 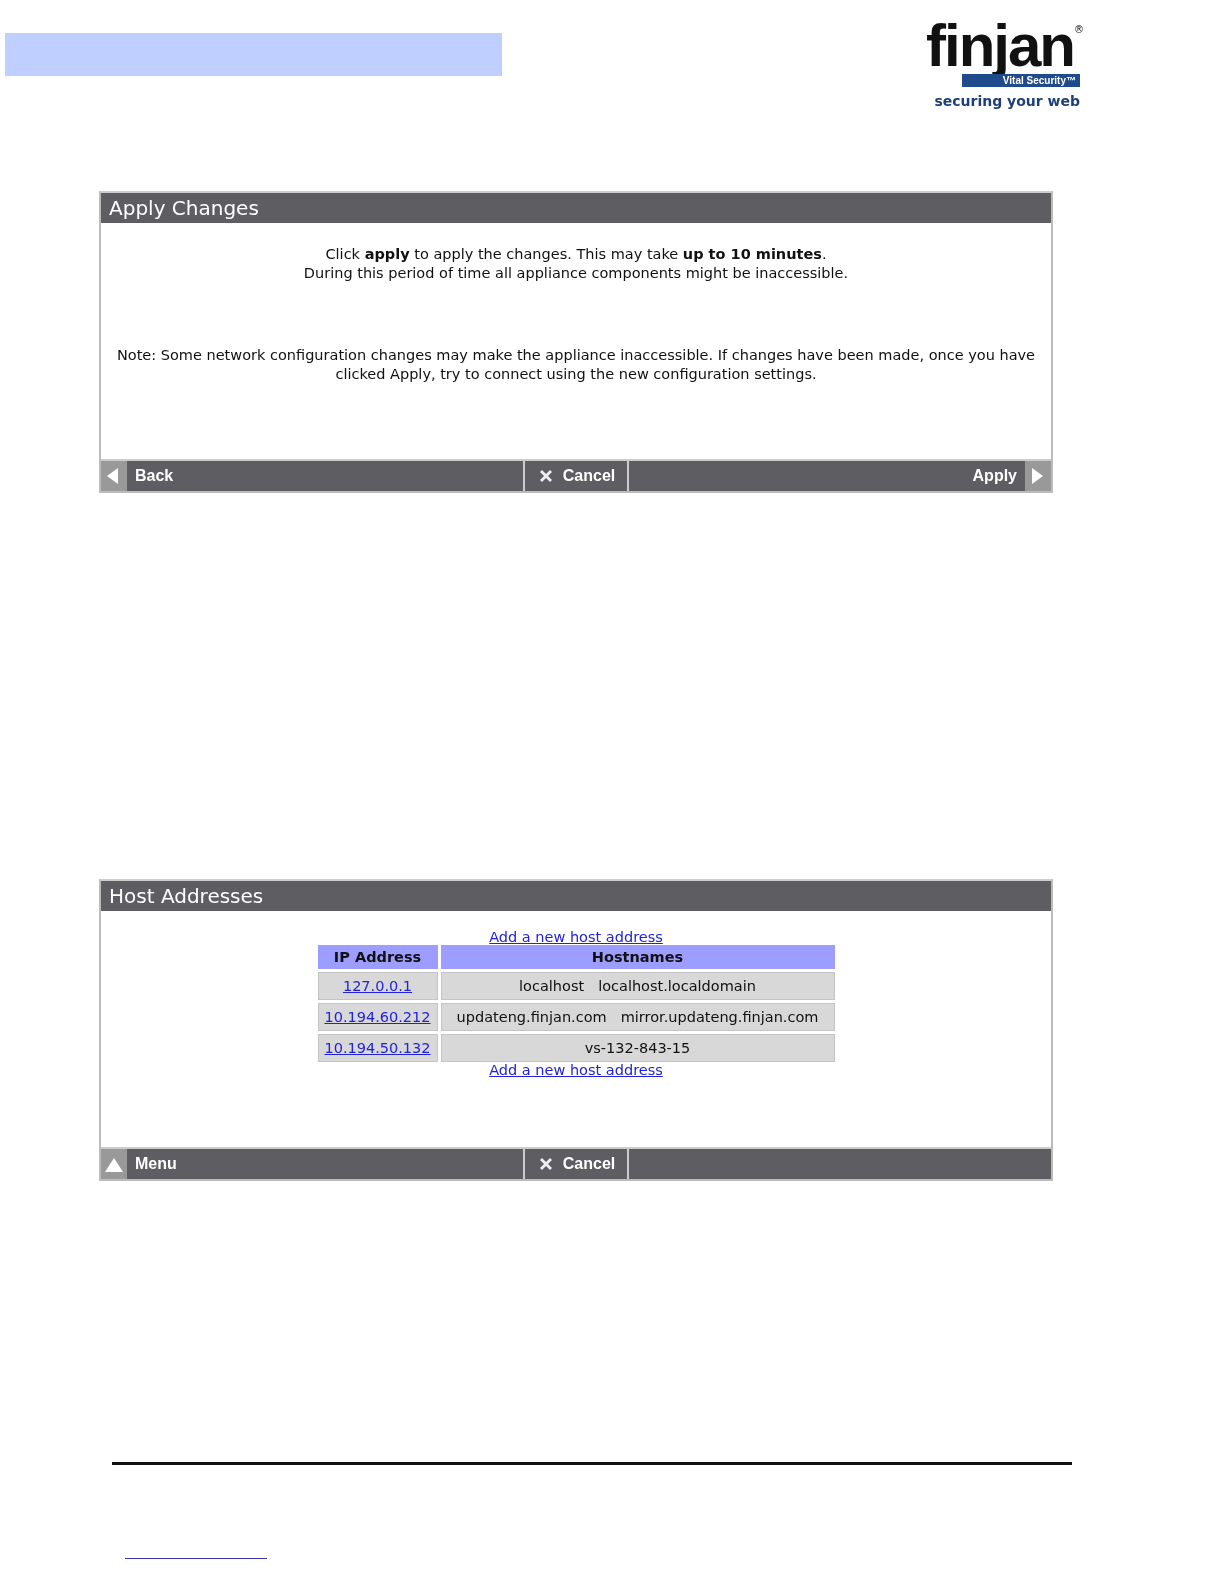 I want to click on message-text: Click apply to apply the changes. This may take up to 10 minutes. During this period of time all appliance components might be inaccessible., so click(x=576, y=264).